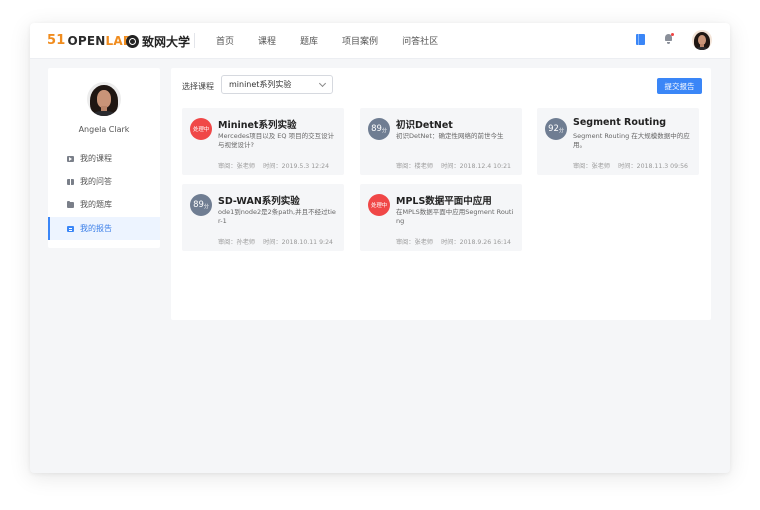 Image resolution: width=760 pixels, height=510 pixels. What do you see at coordinates (339, 40) in the screenshot?
I see `main-nav: 首页 课程 题库 项目案例 问答社区` at bounding box center [339, 40].